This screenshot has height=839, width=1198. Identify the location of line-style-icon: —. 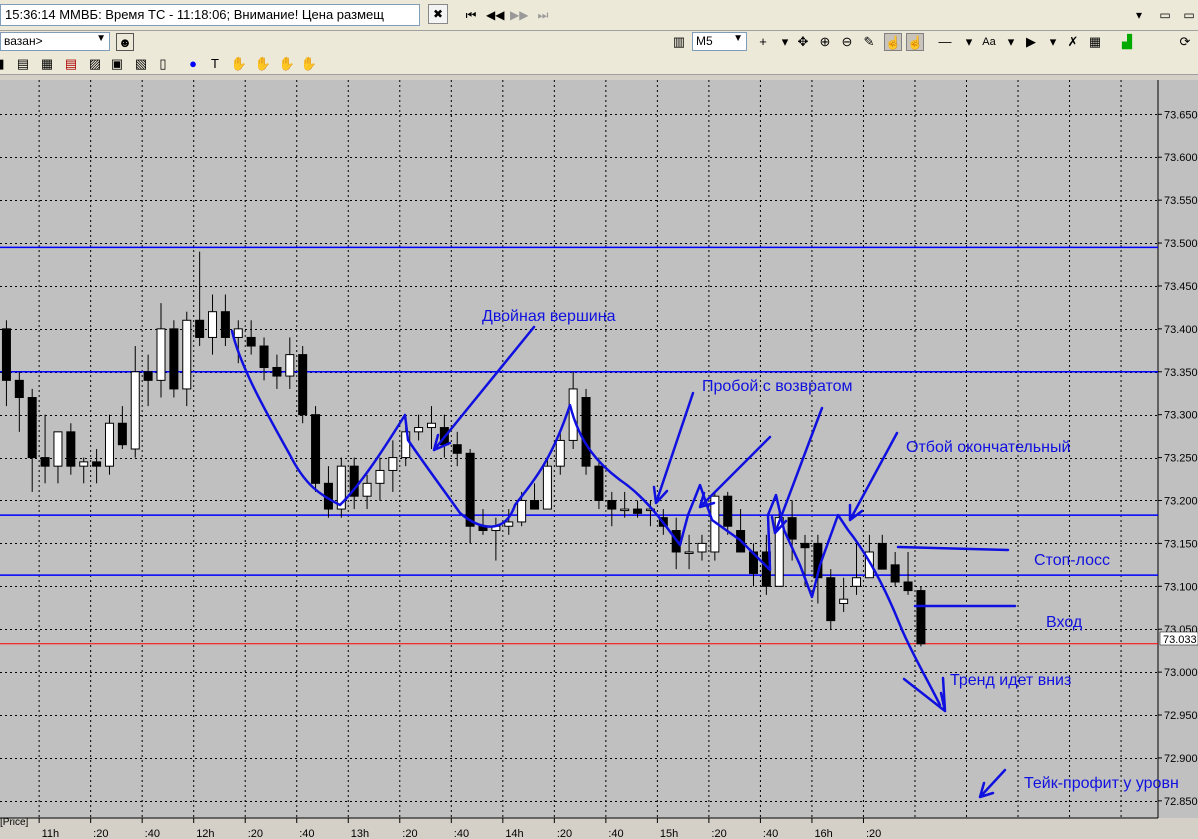
(945, 42).